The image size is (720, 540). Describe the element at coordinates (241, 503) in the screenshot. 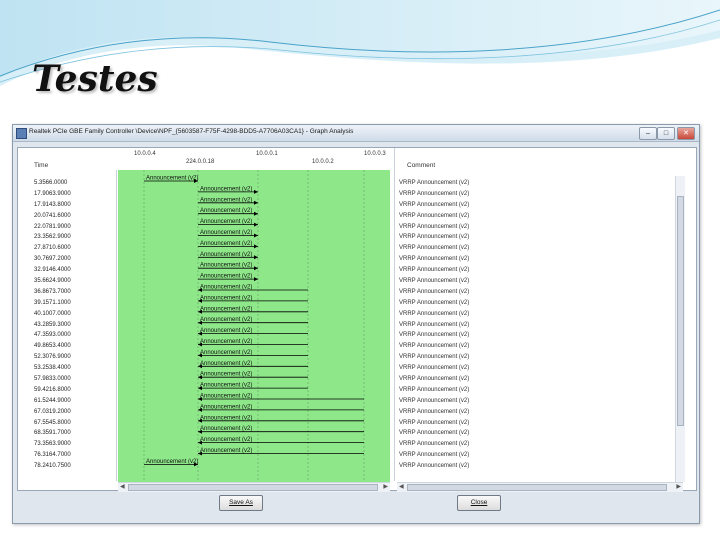

I see `save-as-button: Save As` at that location.